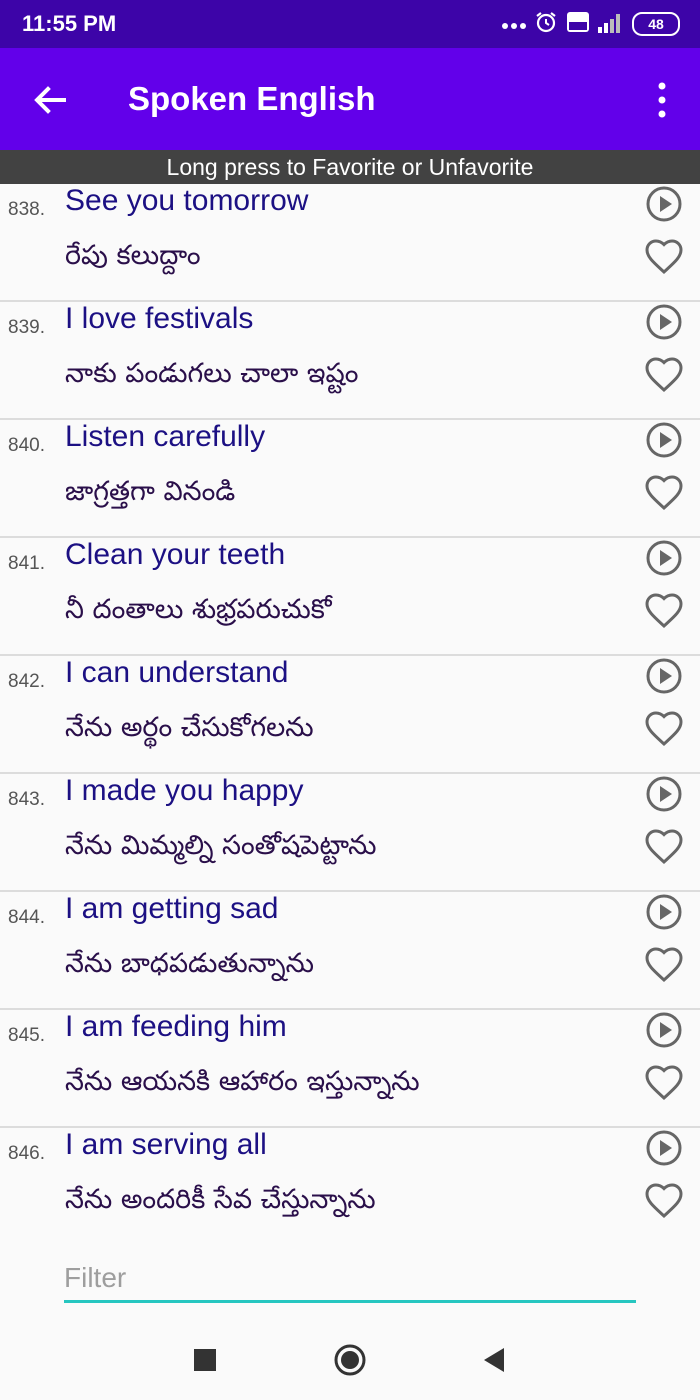 The width and height of the screenshot is (700, 1400). I want to click on page-title: Spoken English, so click(252, 98).